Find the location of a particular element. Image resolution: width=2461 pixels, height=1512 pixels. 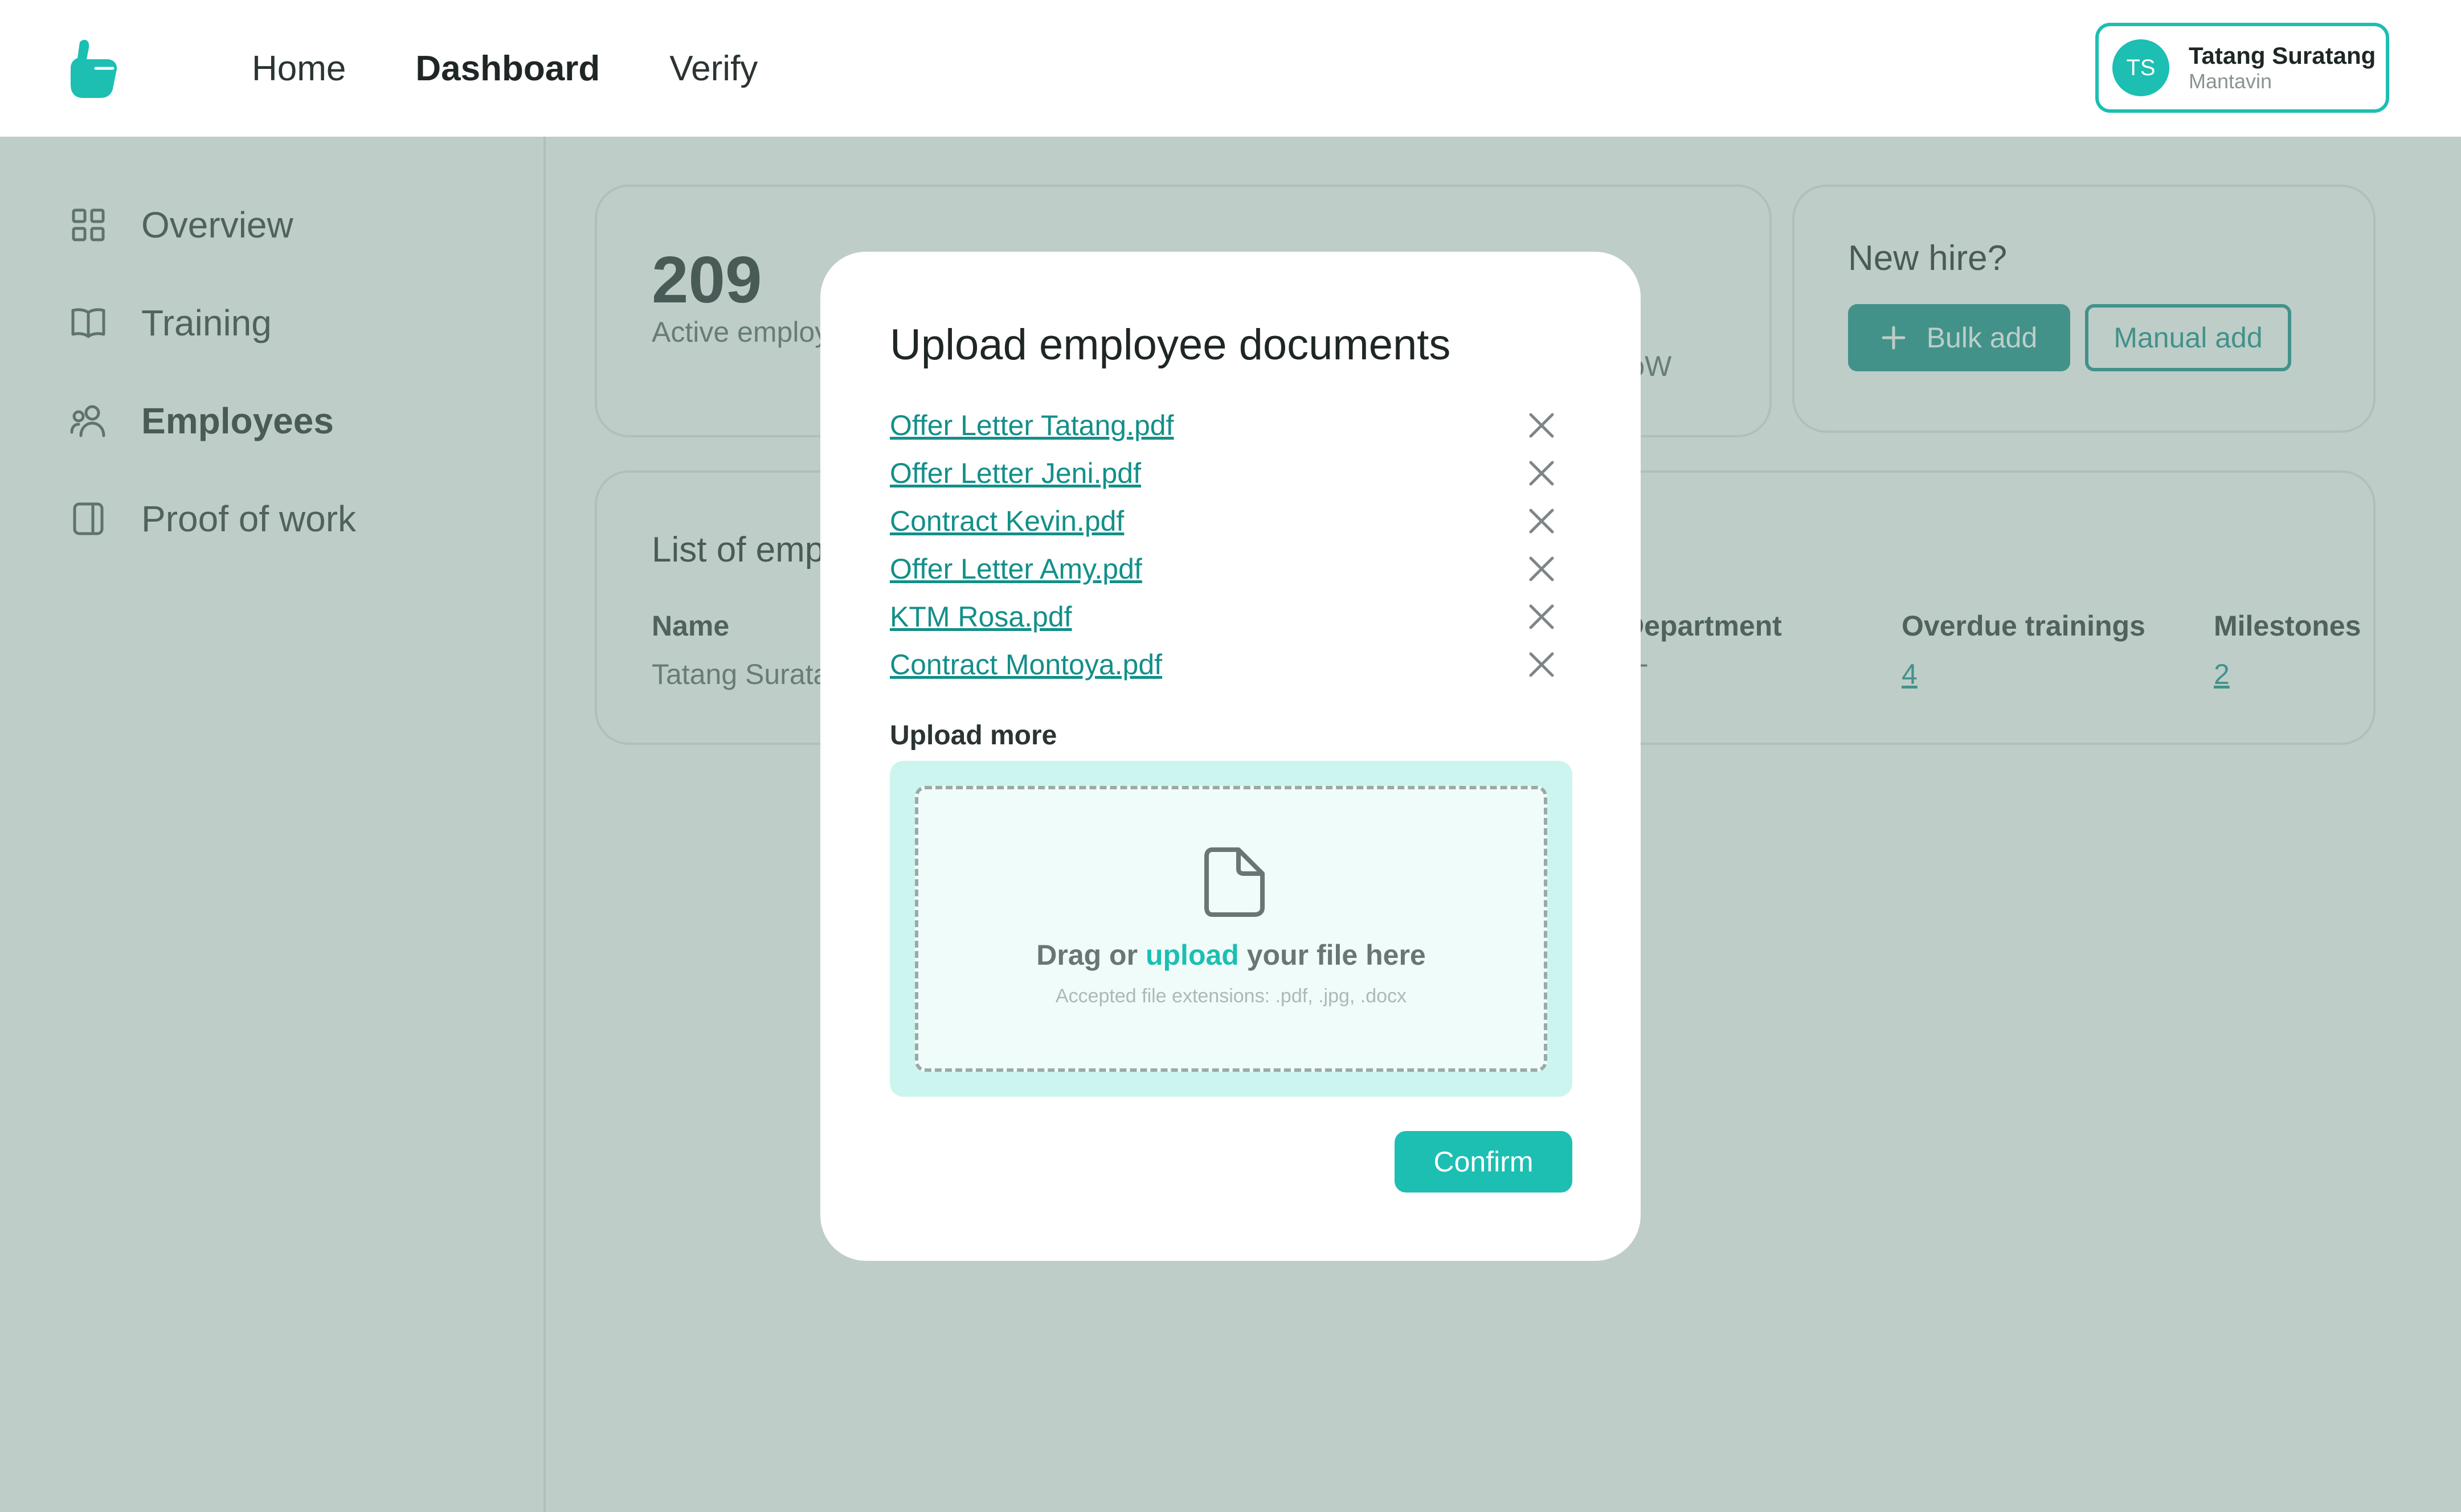

upload-link: upload is located at coordinates (1193, 955).